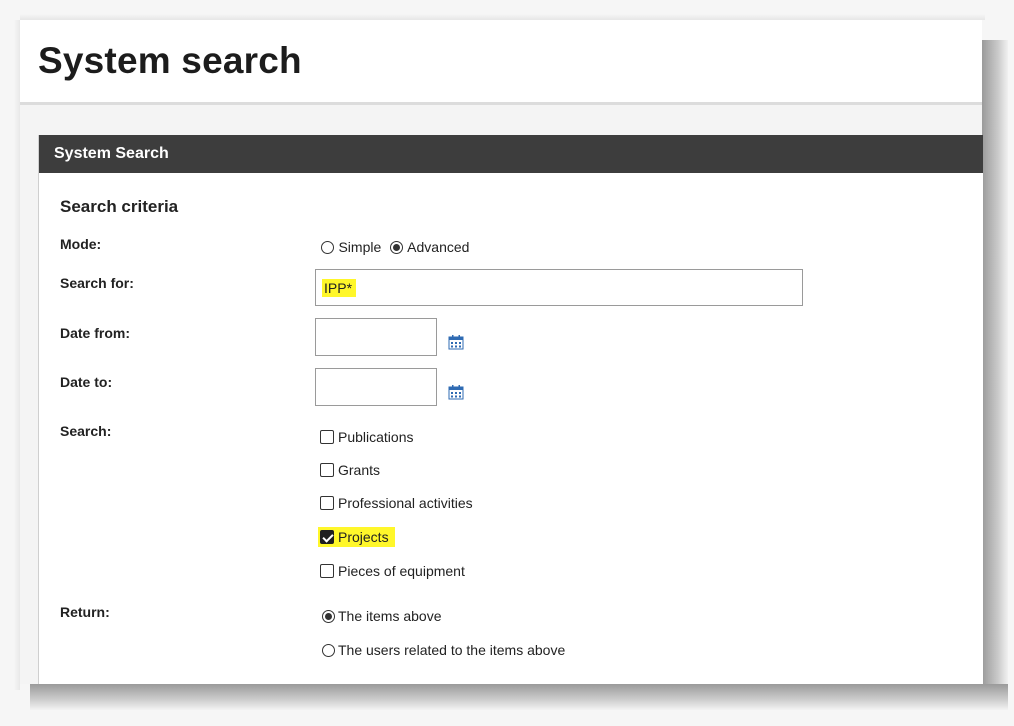  I want to click on date-from-label: Date from:, so click(95, 333).